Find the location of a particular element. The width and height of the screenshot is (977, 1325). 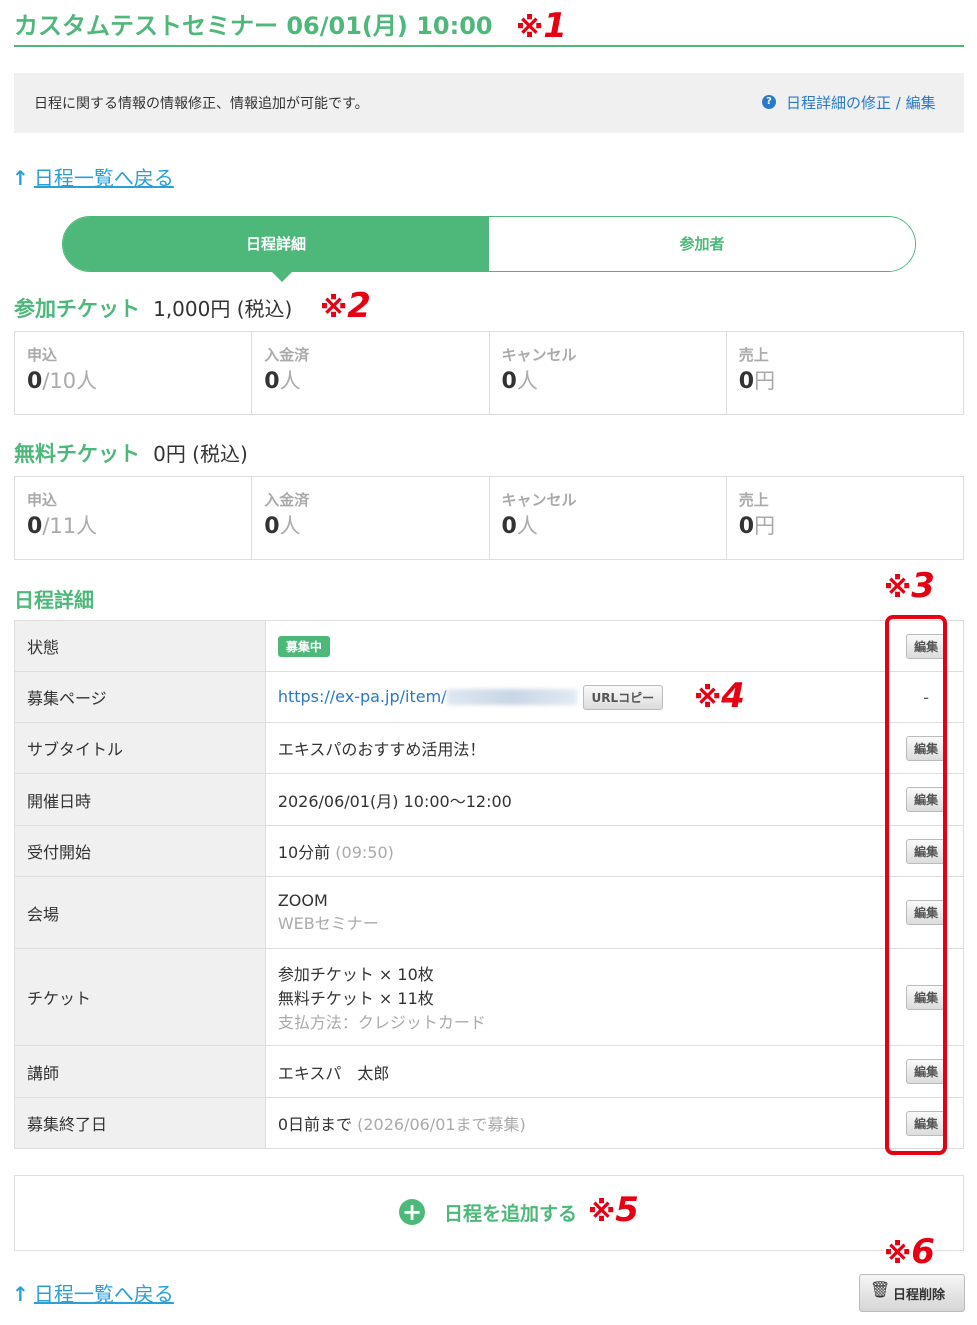

datetime-value: 2026/06/01(月) 10:00〜12:00 is located at coordinates (577, 799).